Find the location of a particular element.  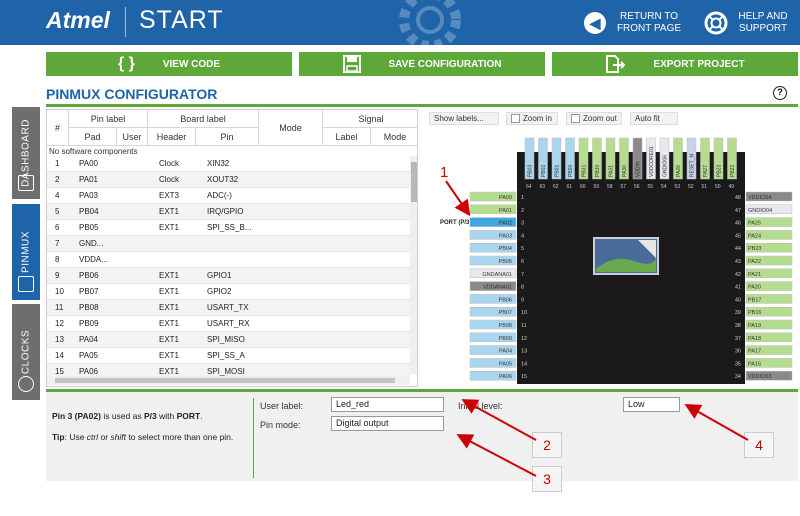

cell-pin: XIN32 is located at coordinates (218, 163).